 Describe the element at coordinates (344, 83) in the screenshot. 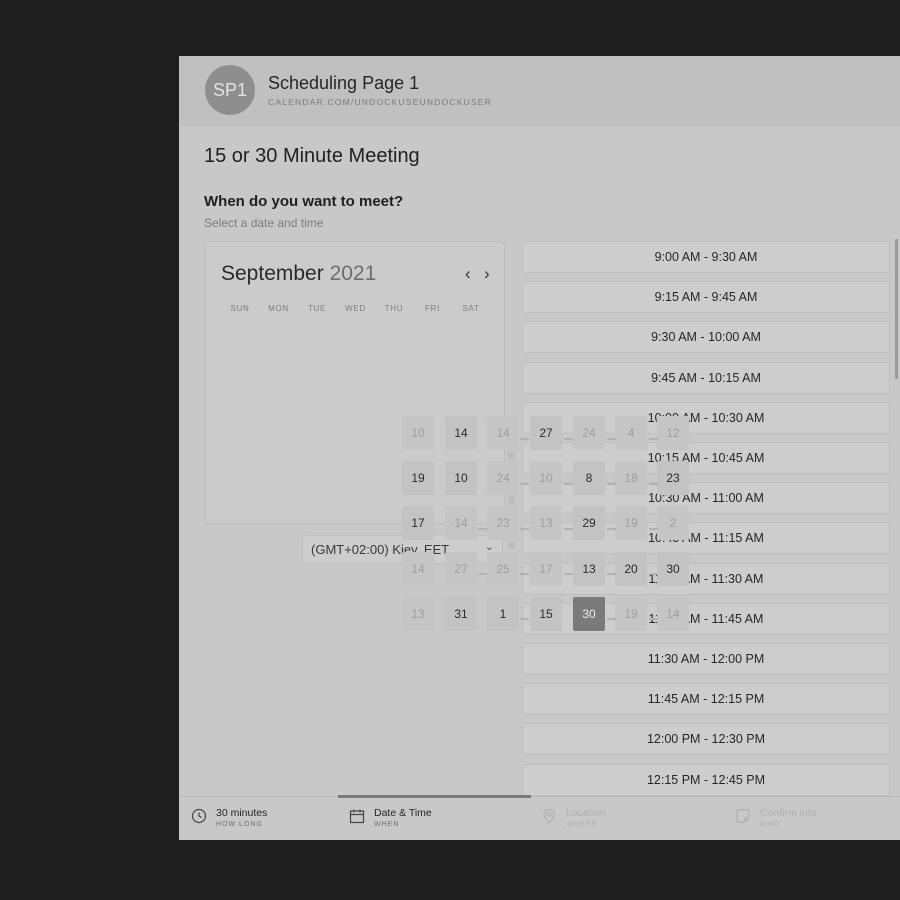

I see `scheduling-page-name: Scheduling Page 1` at that location.